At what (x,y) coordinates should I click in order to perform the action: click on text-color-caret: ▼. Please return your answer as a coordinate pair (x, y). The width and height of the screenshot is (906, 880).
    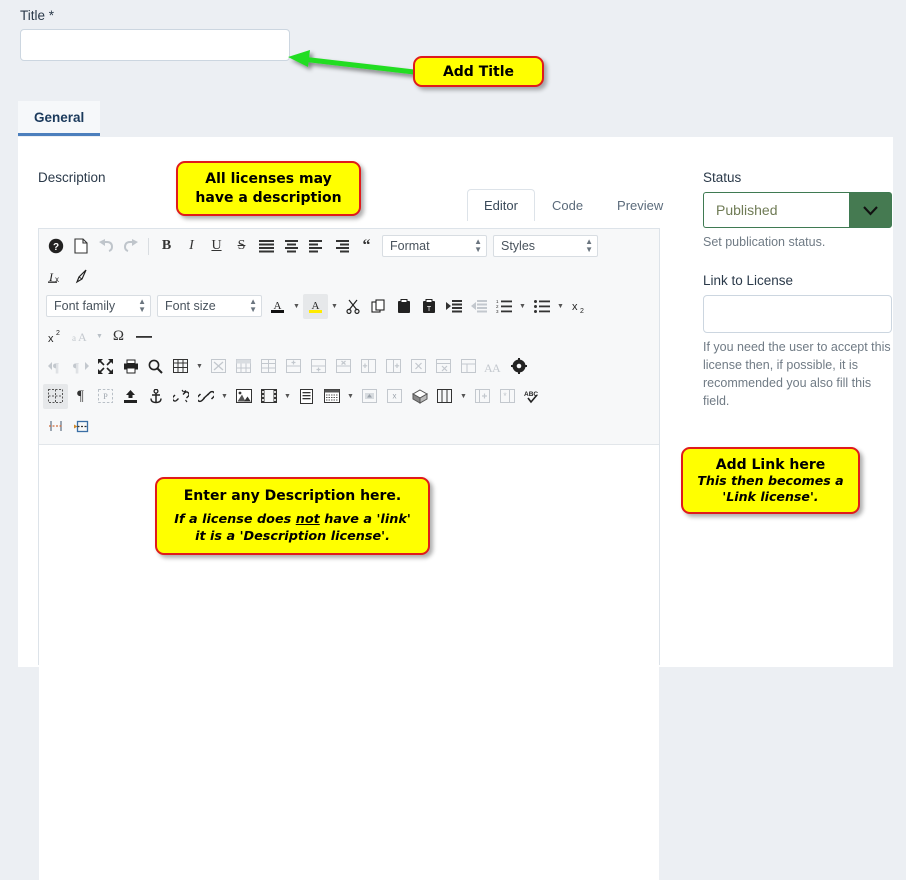
    Looking at the image, I should click on (296, 306).